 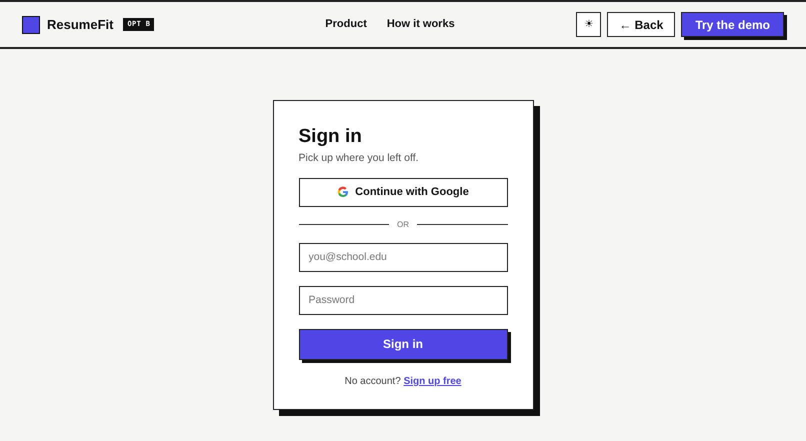 What do you see at coordinates (359, 158) in the screenshot?
I see `card-subtitle: Pick up where you left off.` at bounding box center [359, 158].